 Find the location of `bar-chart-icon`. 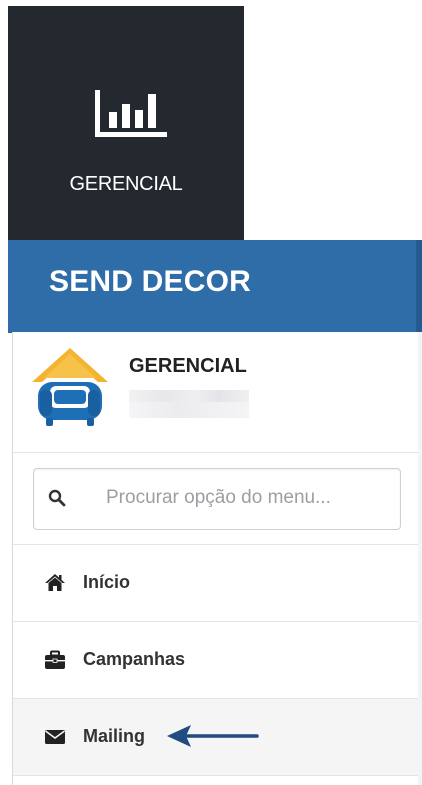

bar-chart-icon is located at coordinates (131, 113).